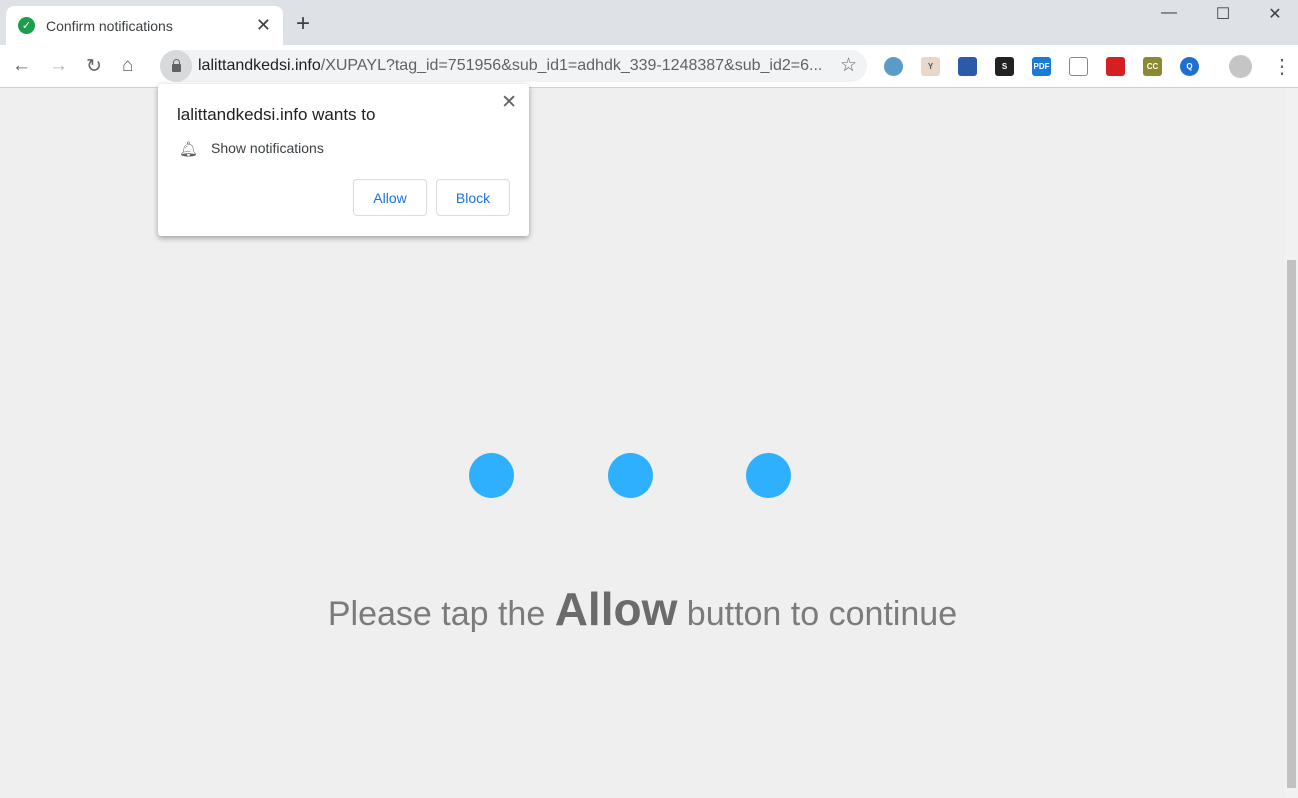  I want to click on puzzle-extension-icon, so click(1078, 66).